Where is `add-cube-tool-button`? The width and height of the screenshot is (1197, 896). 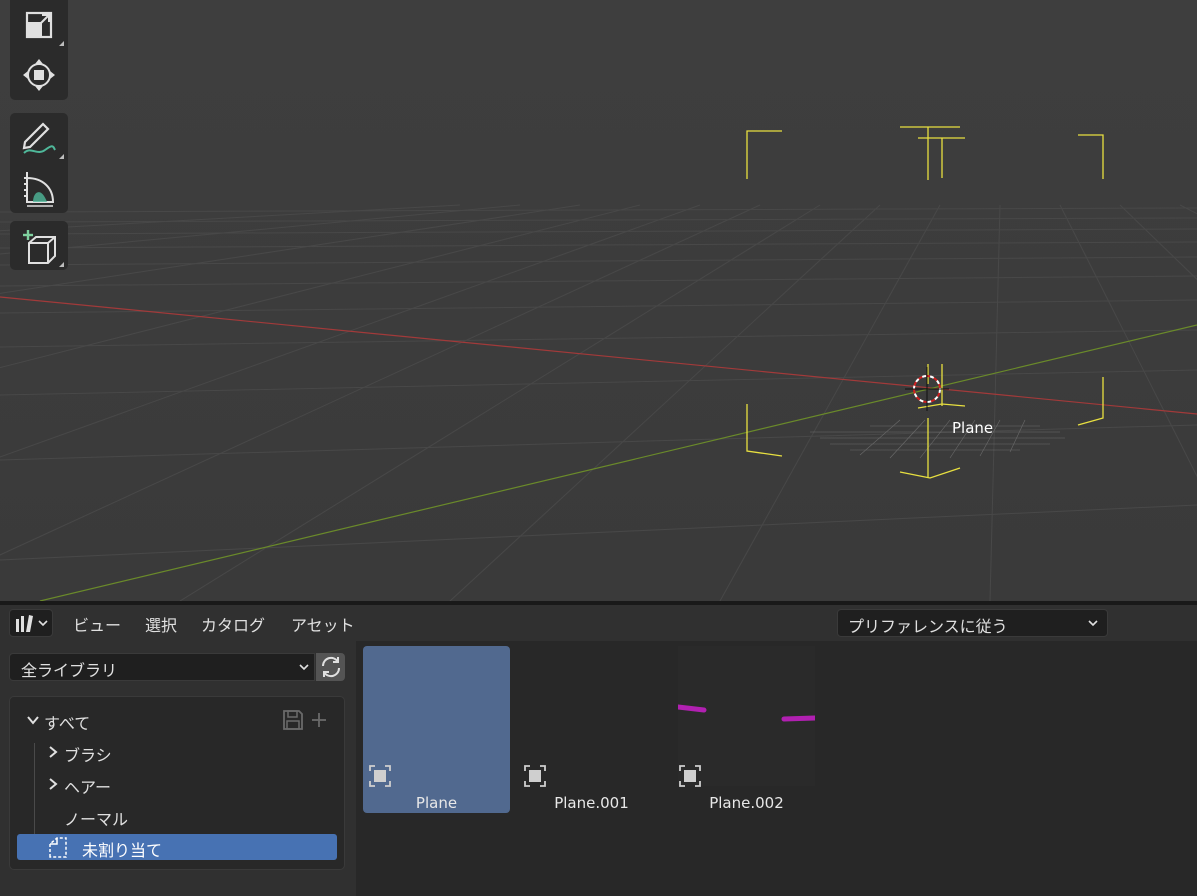
add-cube-tool-button is located at coordinates (39, 246).